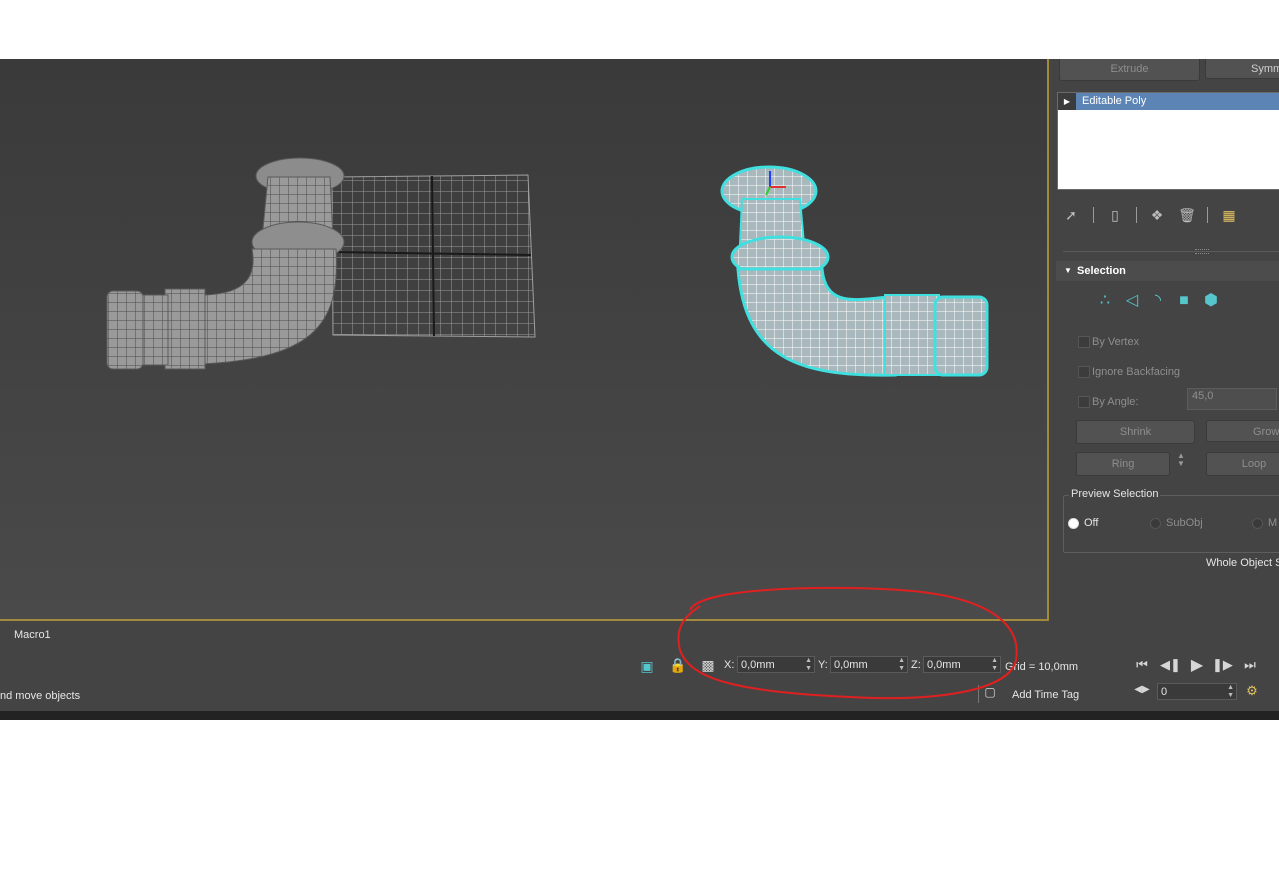 Image resolution: width=1279 pixels, height=896 pixels. I want to click on annotation-circle-overlay, so click(847, 643).